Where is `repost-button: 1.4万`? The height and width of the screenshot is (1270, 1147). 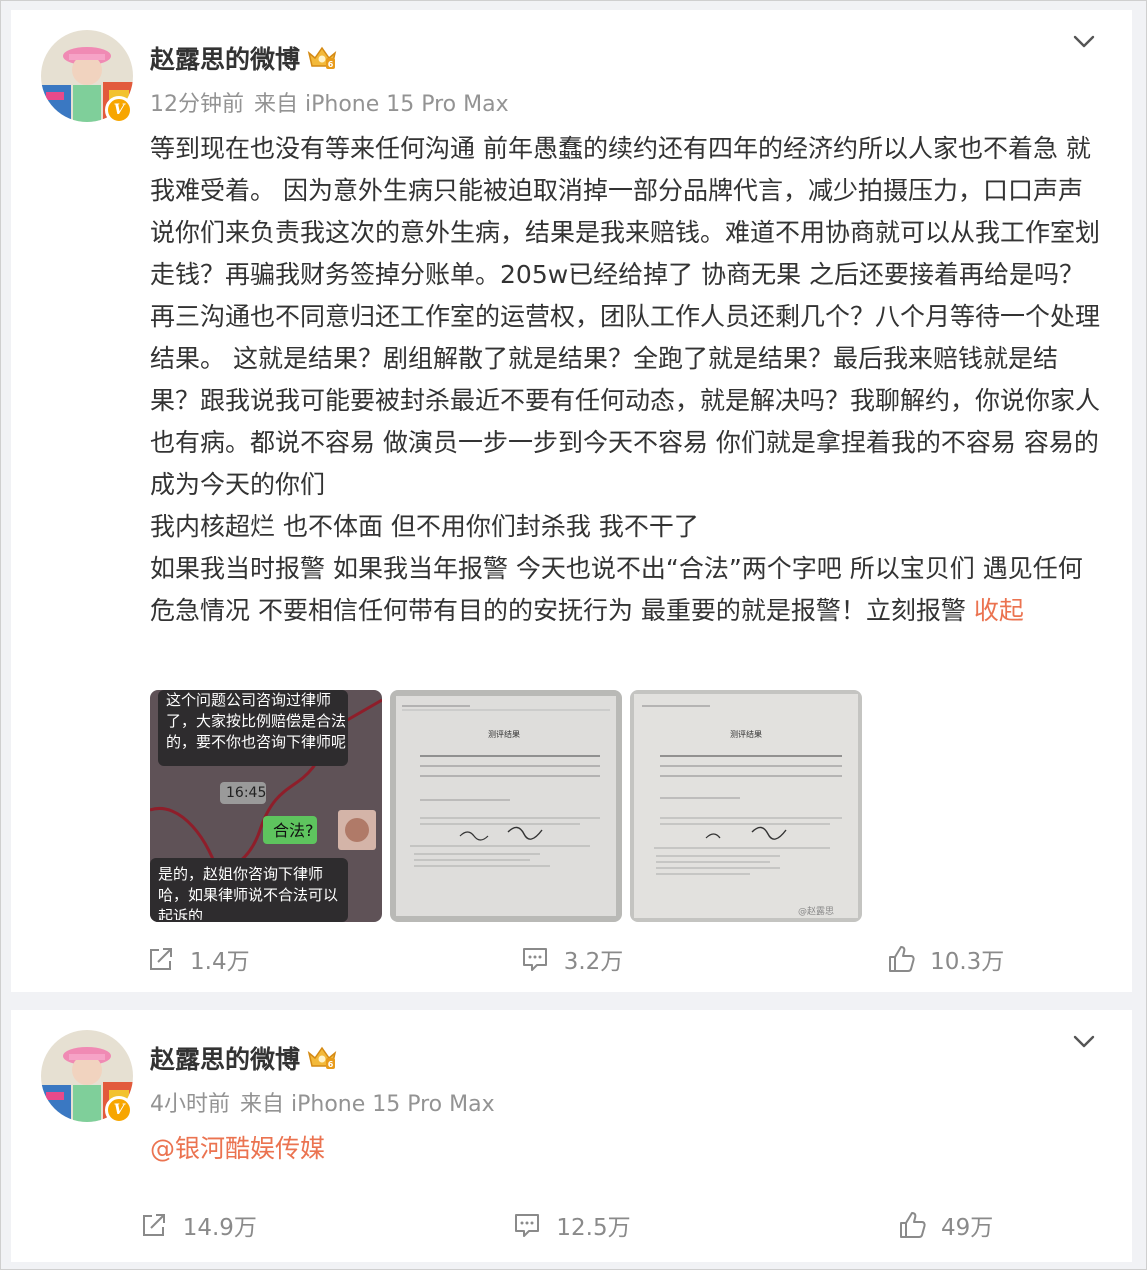
repost-button: 1.4万 is located at coordinates (198, 959).